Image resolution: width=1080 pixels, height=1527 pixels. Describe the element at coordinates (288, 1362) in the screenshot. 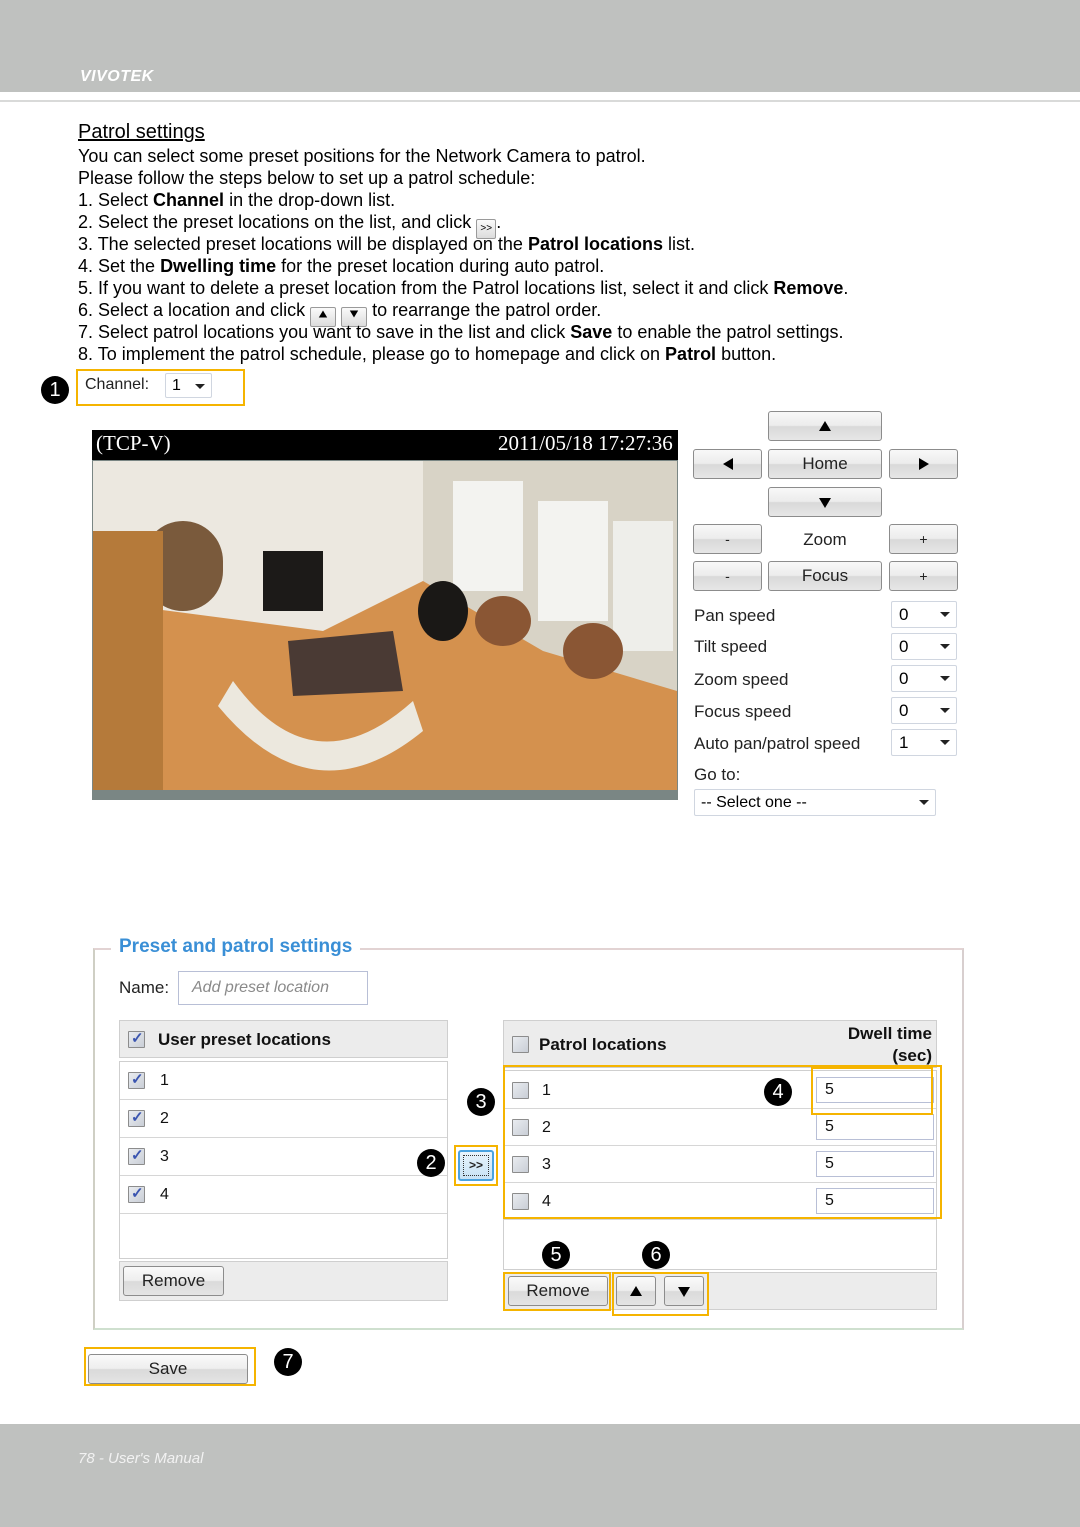

I see `callout-7: 7` at that location.